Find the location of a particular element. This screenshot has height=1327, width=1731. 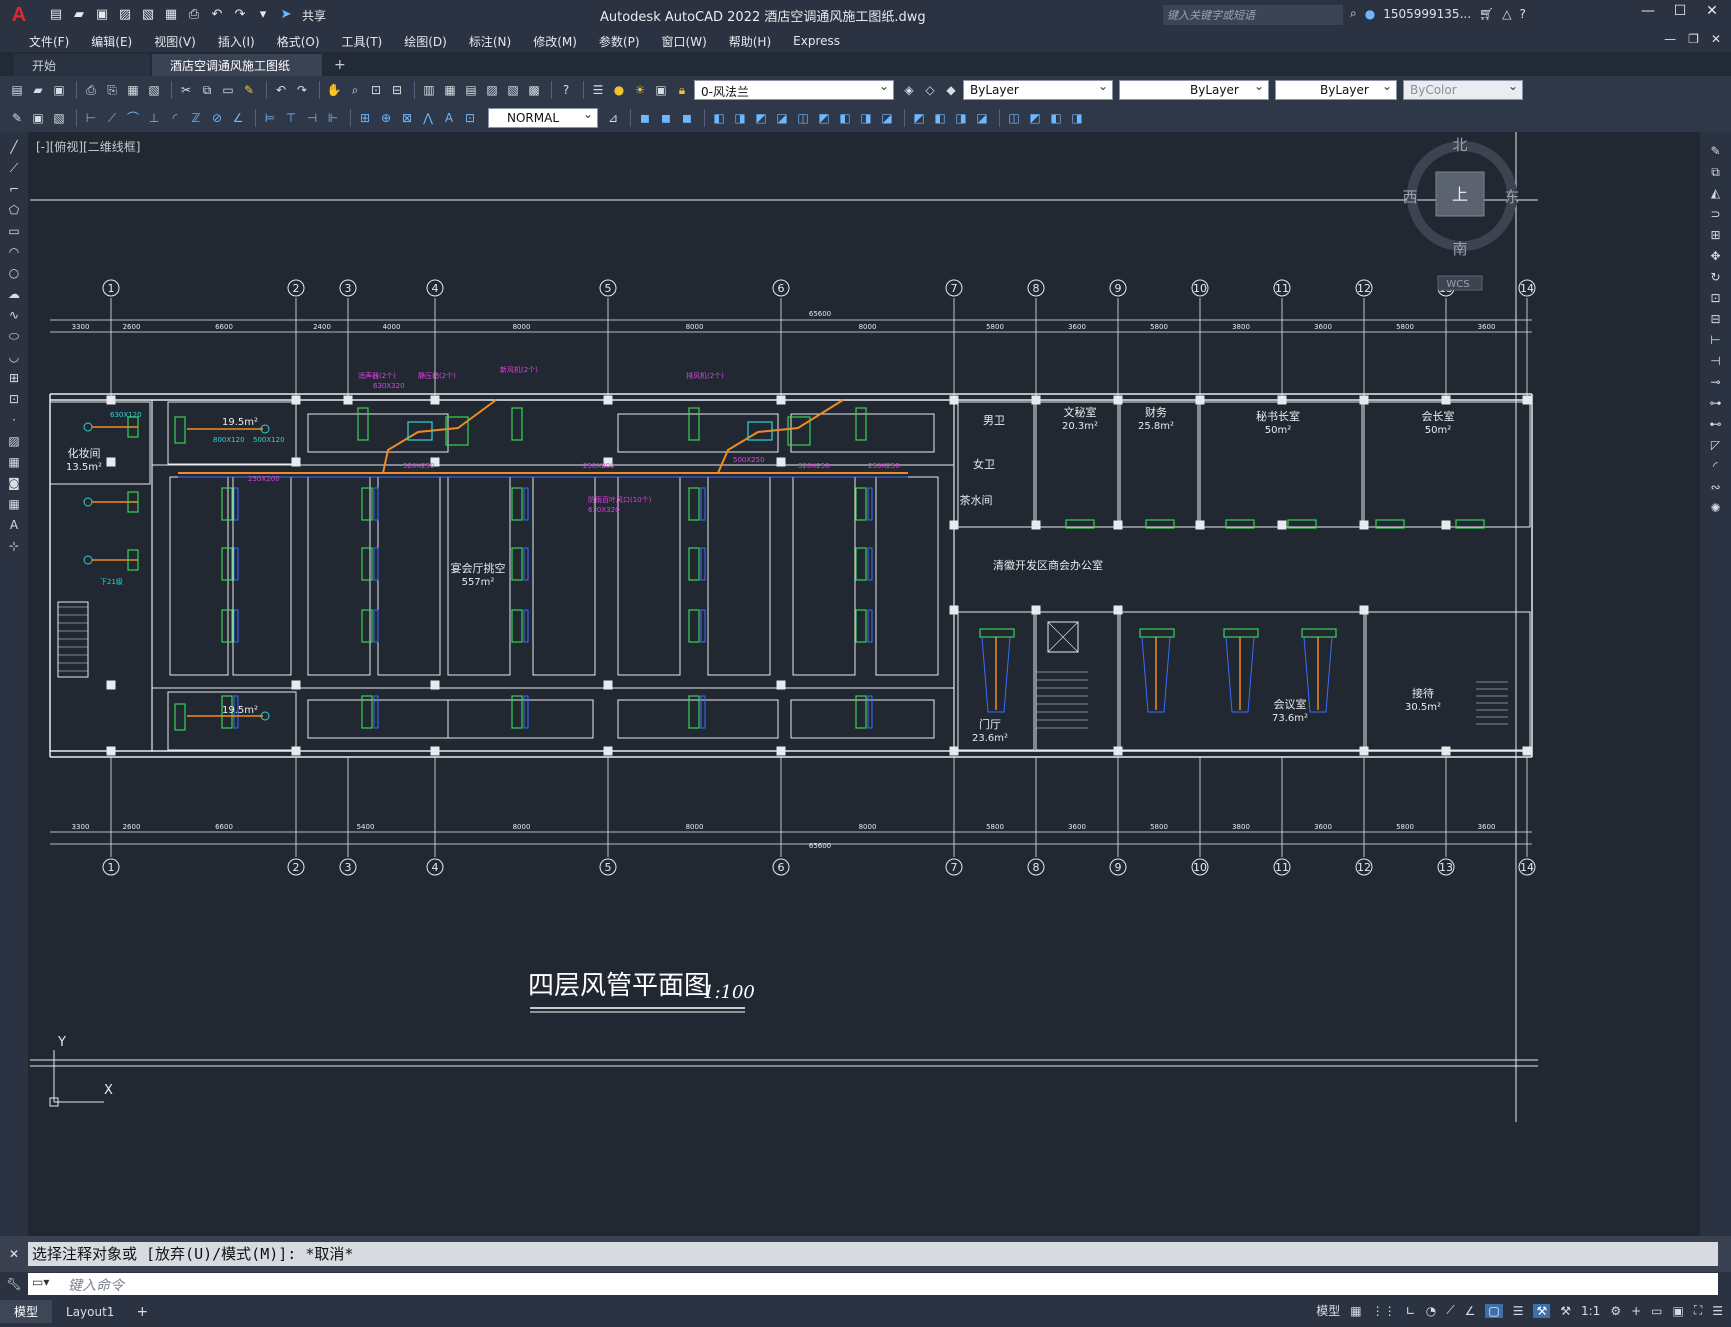

spline-icon: ∿ is located at coordinates (14, 315).